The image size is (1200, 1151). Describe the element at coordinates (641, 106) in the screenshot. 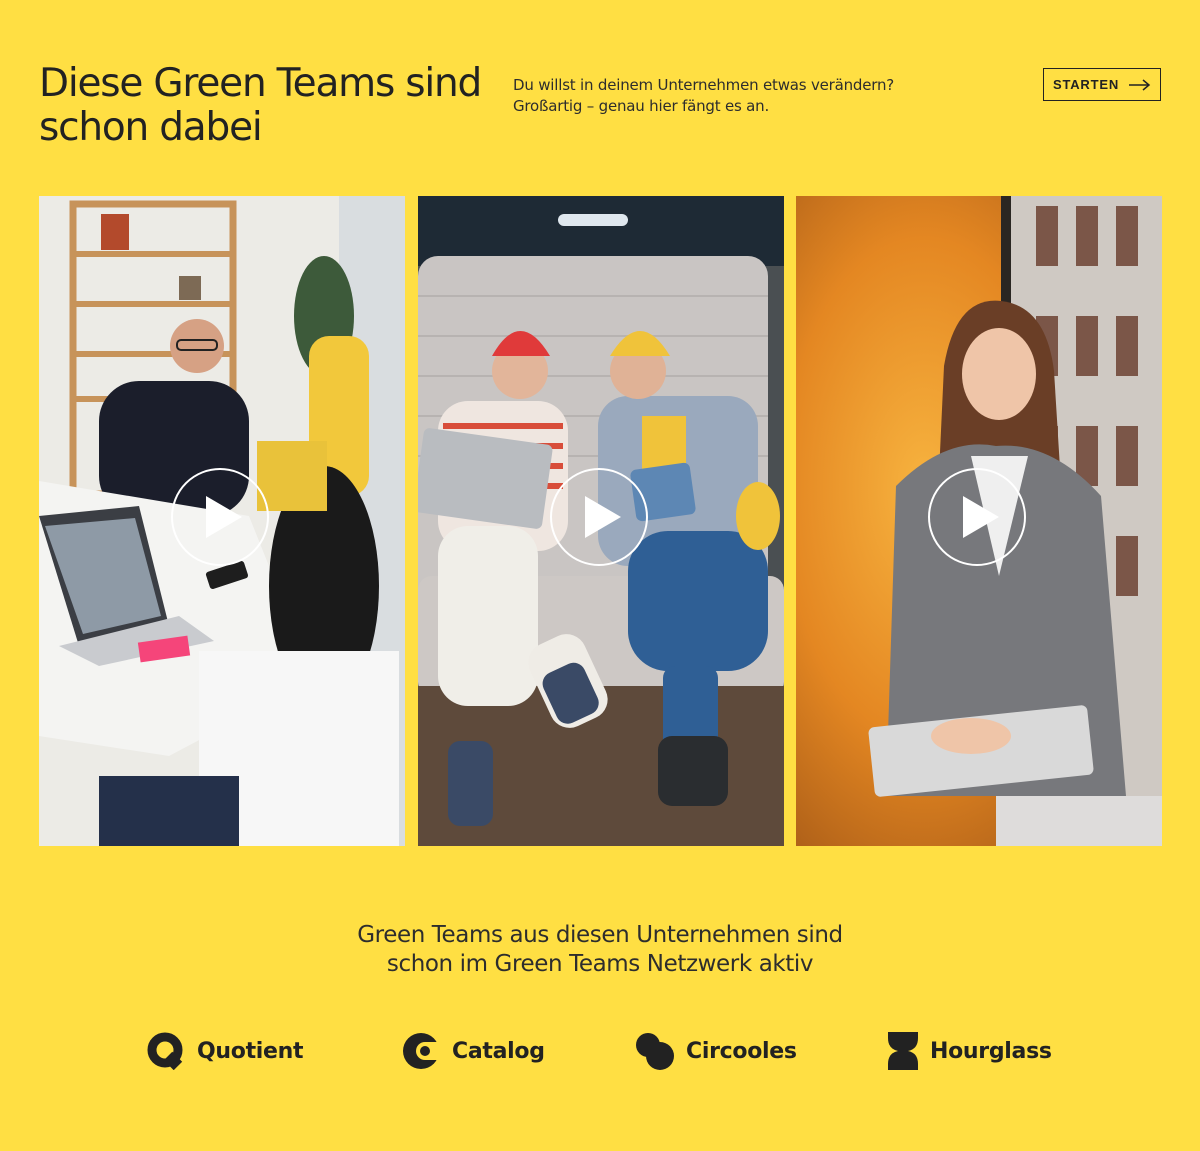

I see `intro-line2: Großartig – genau hier fängt es an.` at that location.